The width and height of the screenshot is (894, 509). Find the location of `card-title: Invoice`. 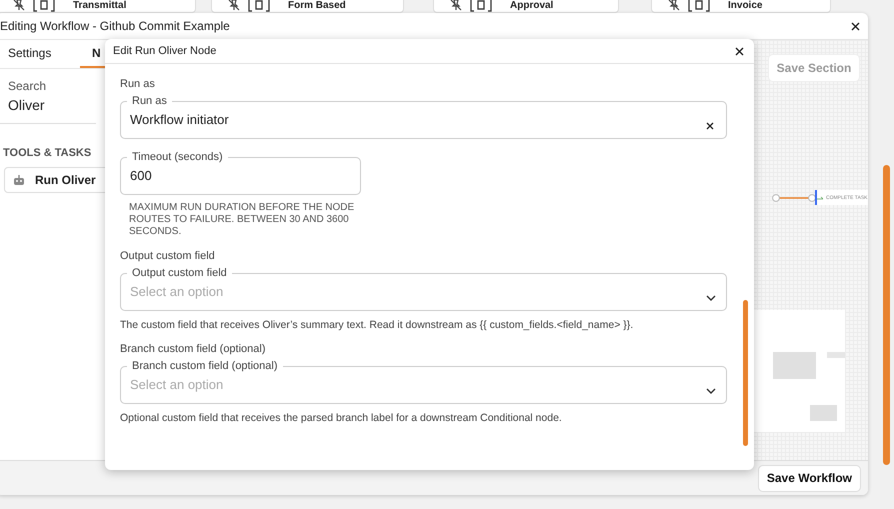

card-title: Invoice is located at coordinates (745, 6).